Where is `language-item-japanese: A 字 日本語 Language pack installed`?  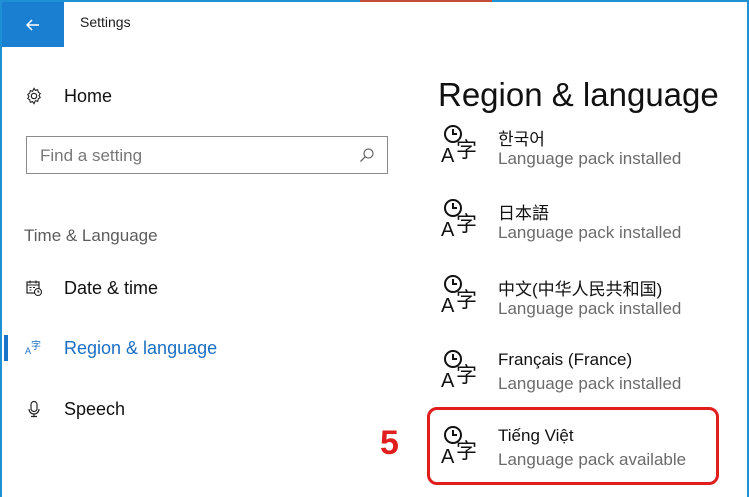
language-item-japanese: A 字 日本語 Language pack installed is located at coordinates (590, 227).